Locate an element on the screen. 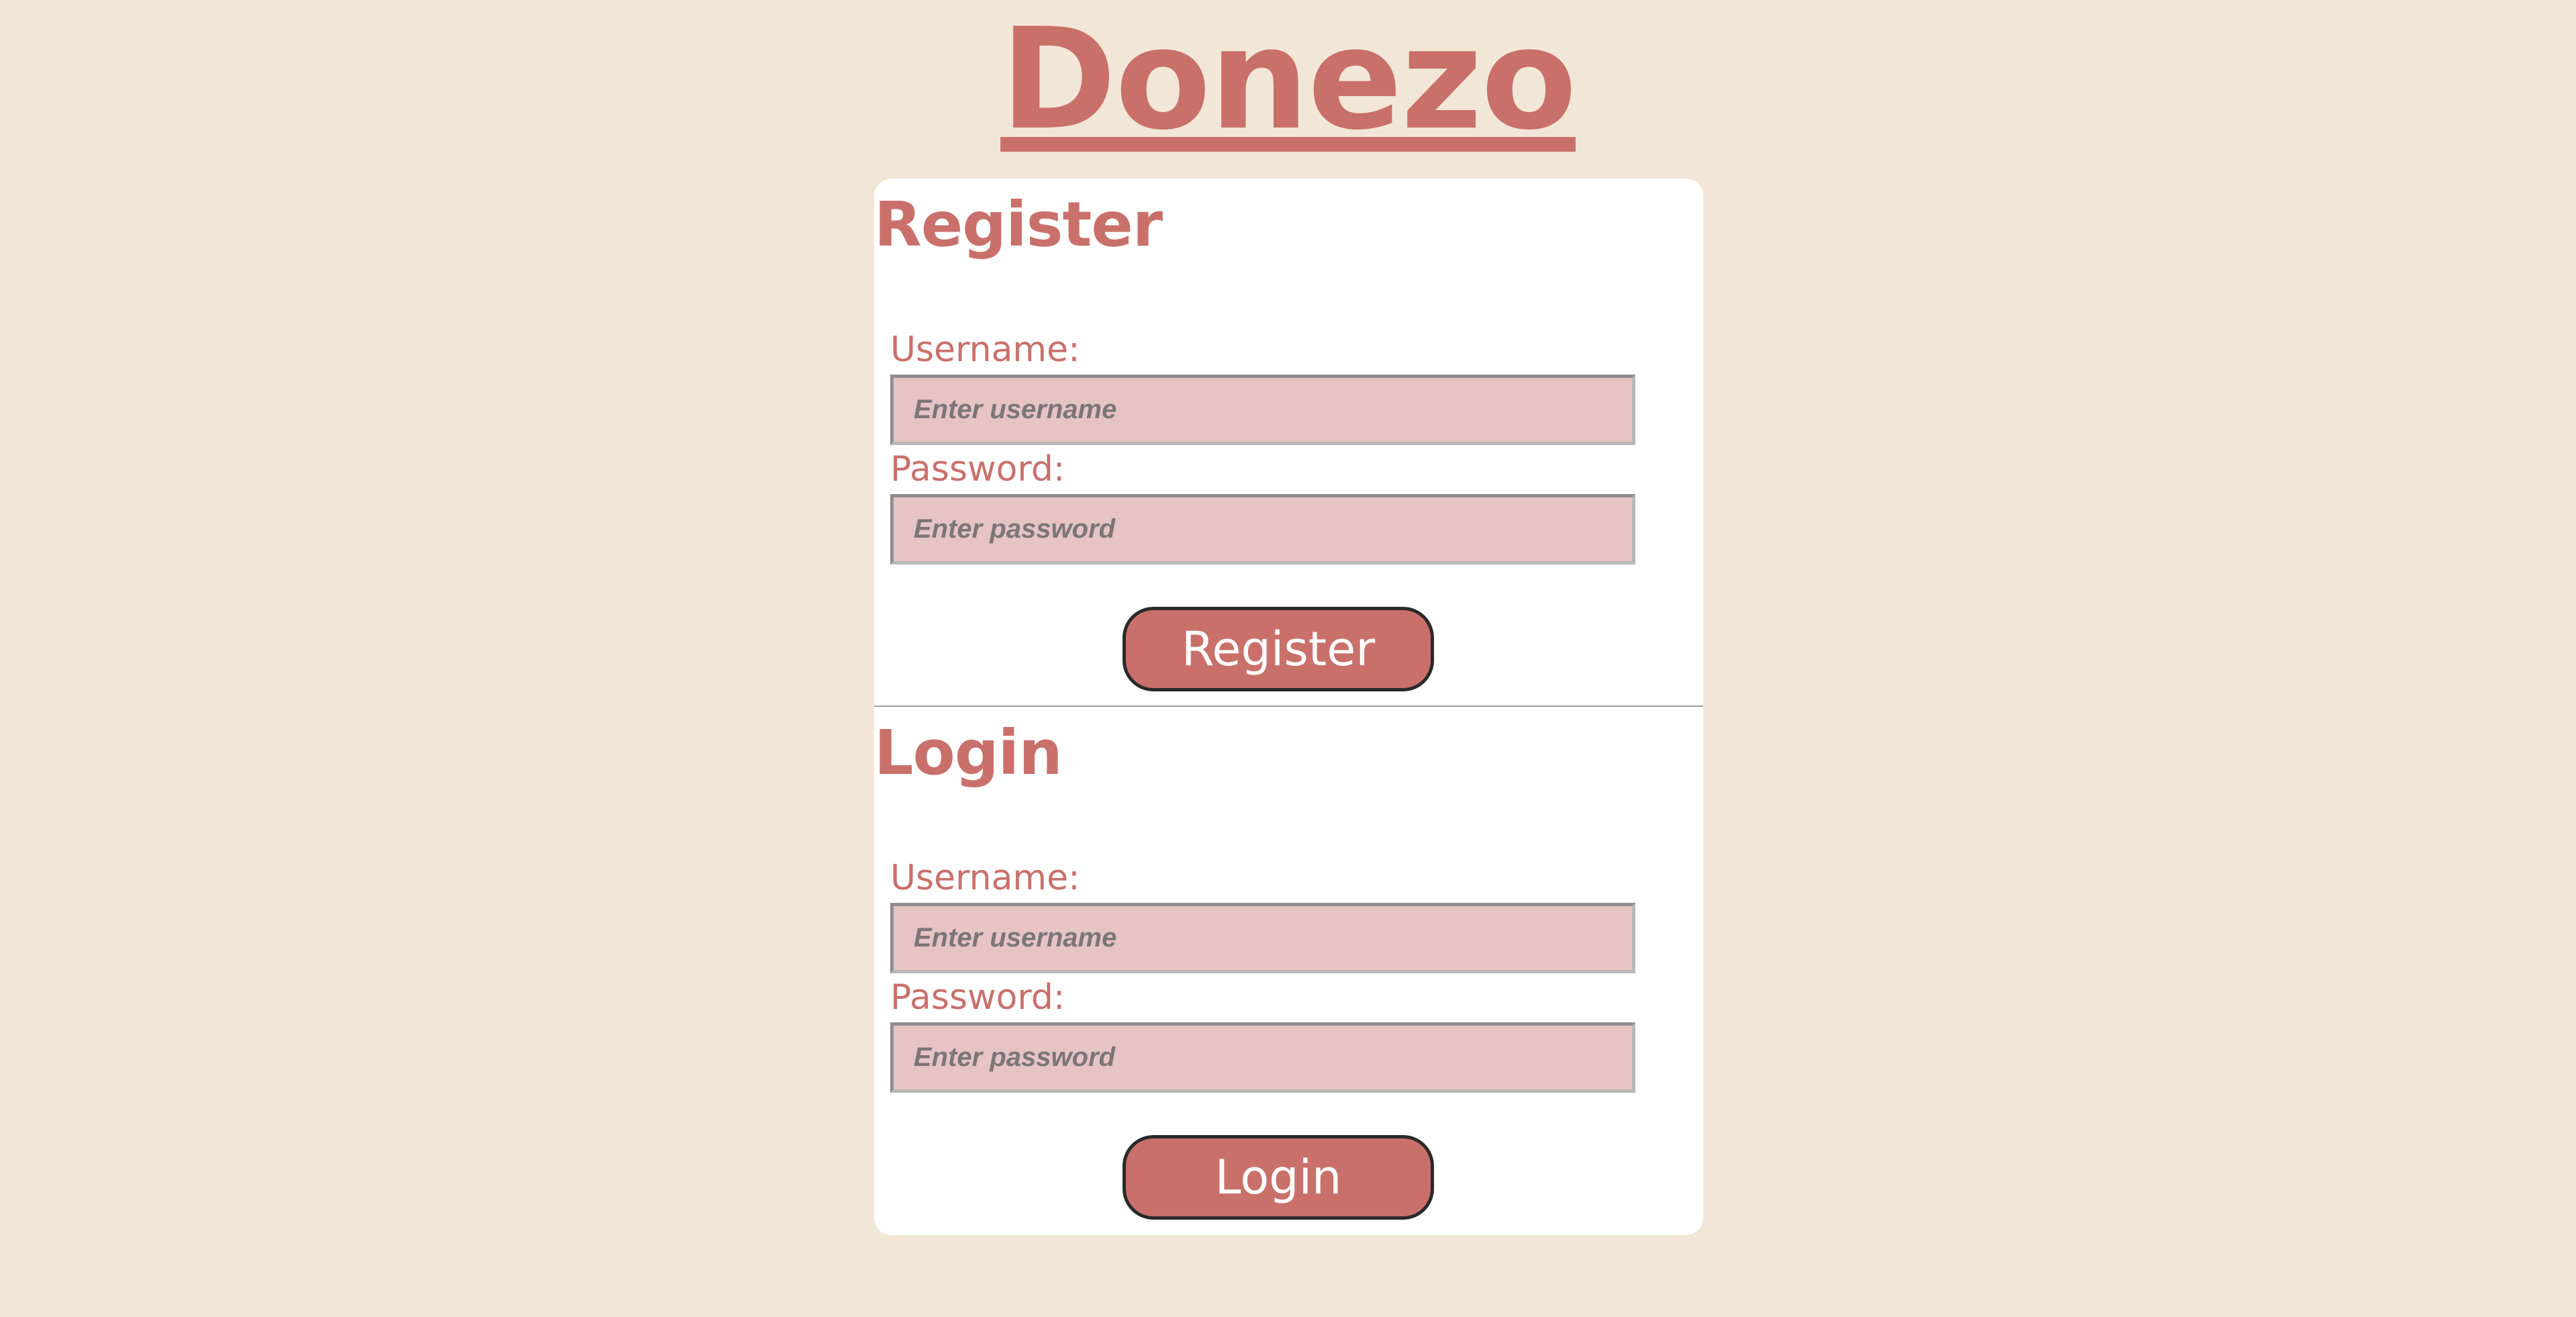 Image resolution: width=2576 pixels, height=1317 pixels. login-password-input is located at coordinates (1262, 1058).